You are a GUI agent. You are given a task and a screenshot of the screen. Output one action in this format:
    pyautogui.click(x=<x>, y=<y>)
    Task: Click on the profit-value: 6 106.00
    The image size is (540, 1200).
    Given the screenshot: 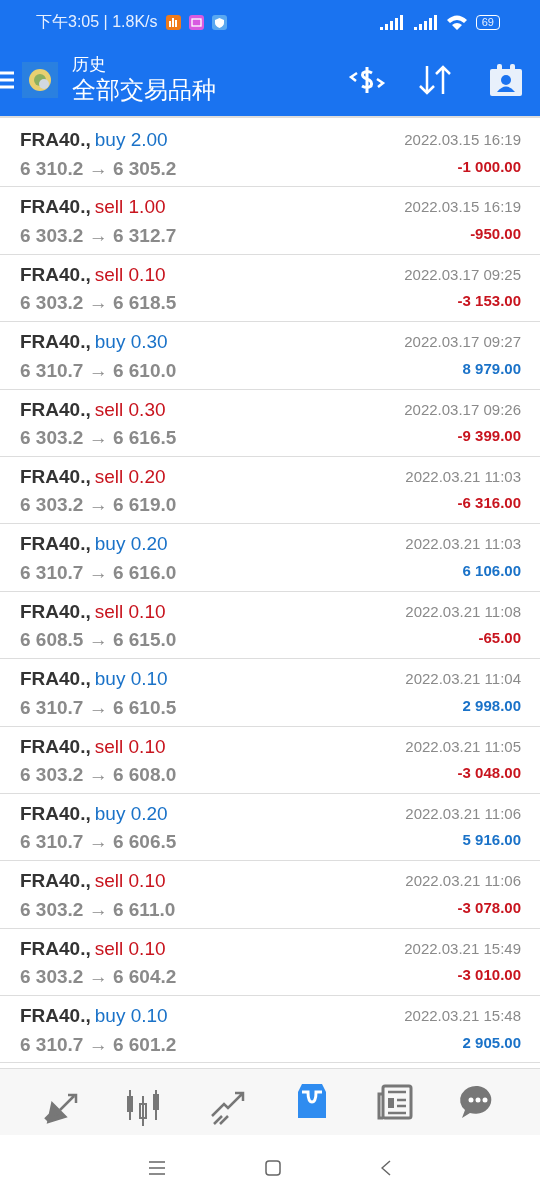 What is the action you would take?
    pyautogui.click(x=491, y=570)
    